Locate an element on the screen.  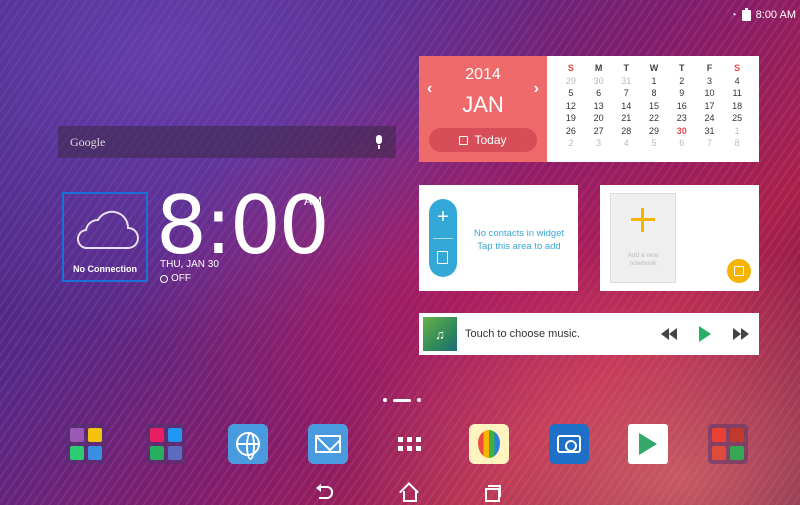
album-art: ♫ is located at coordinates (440, 334).